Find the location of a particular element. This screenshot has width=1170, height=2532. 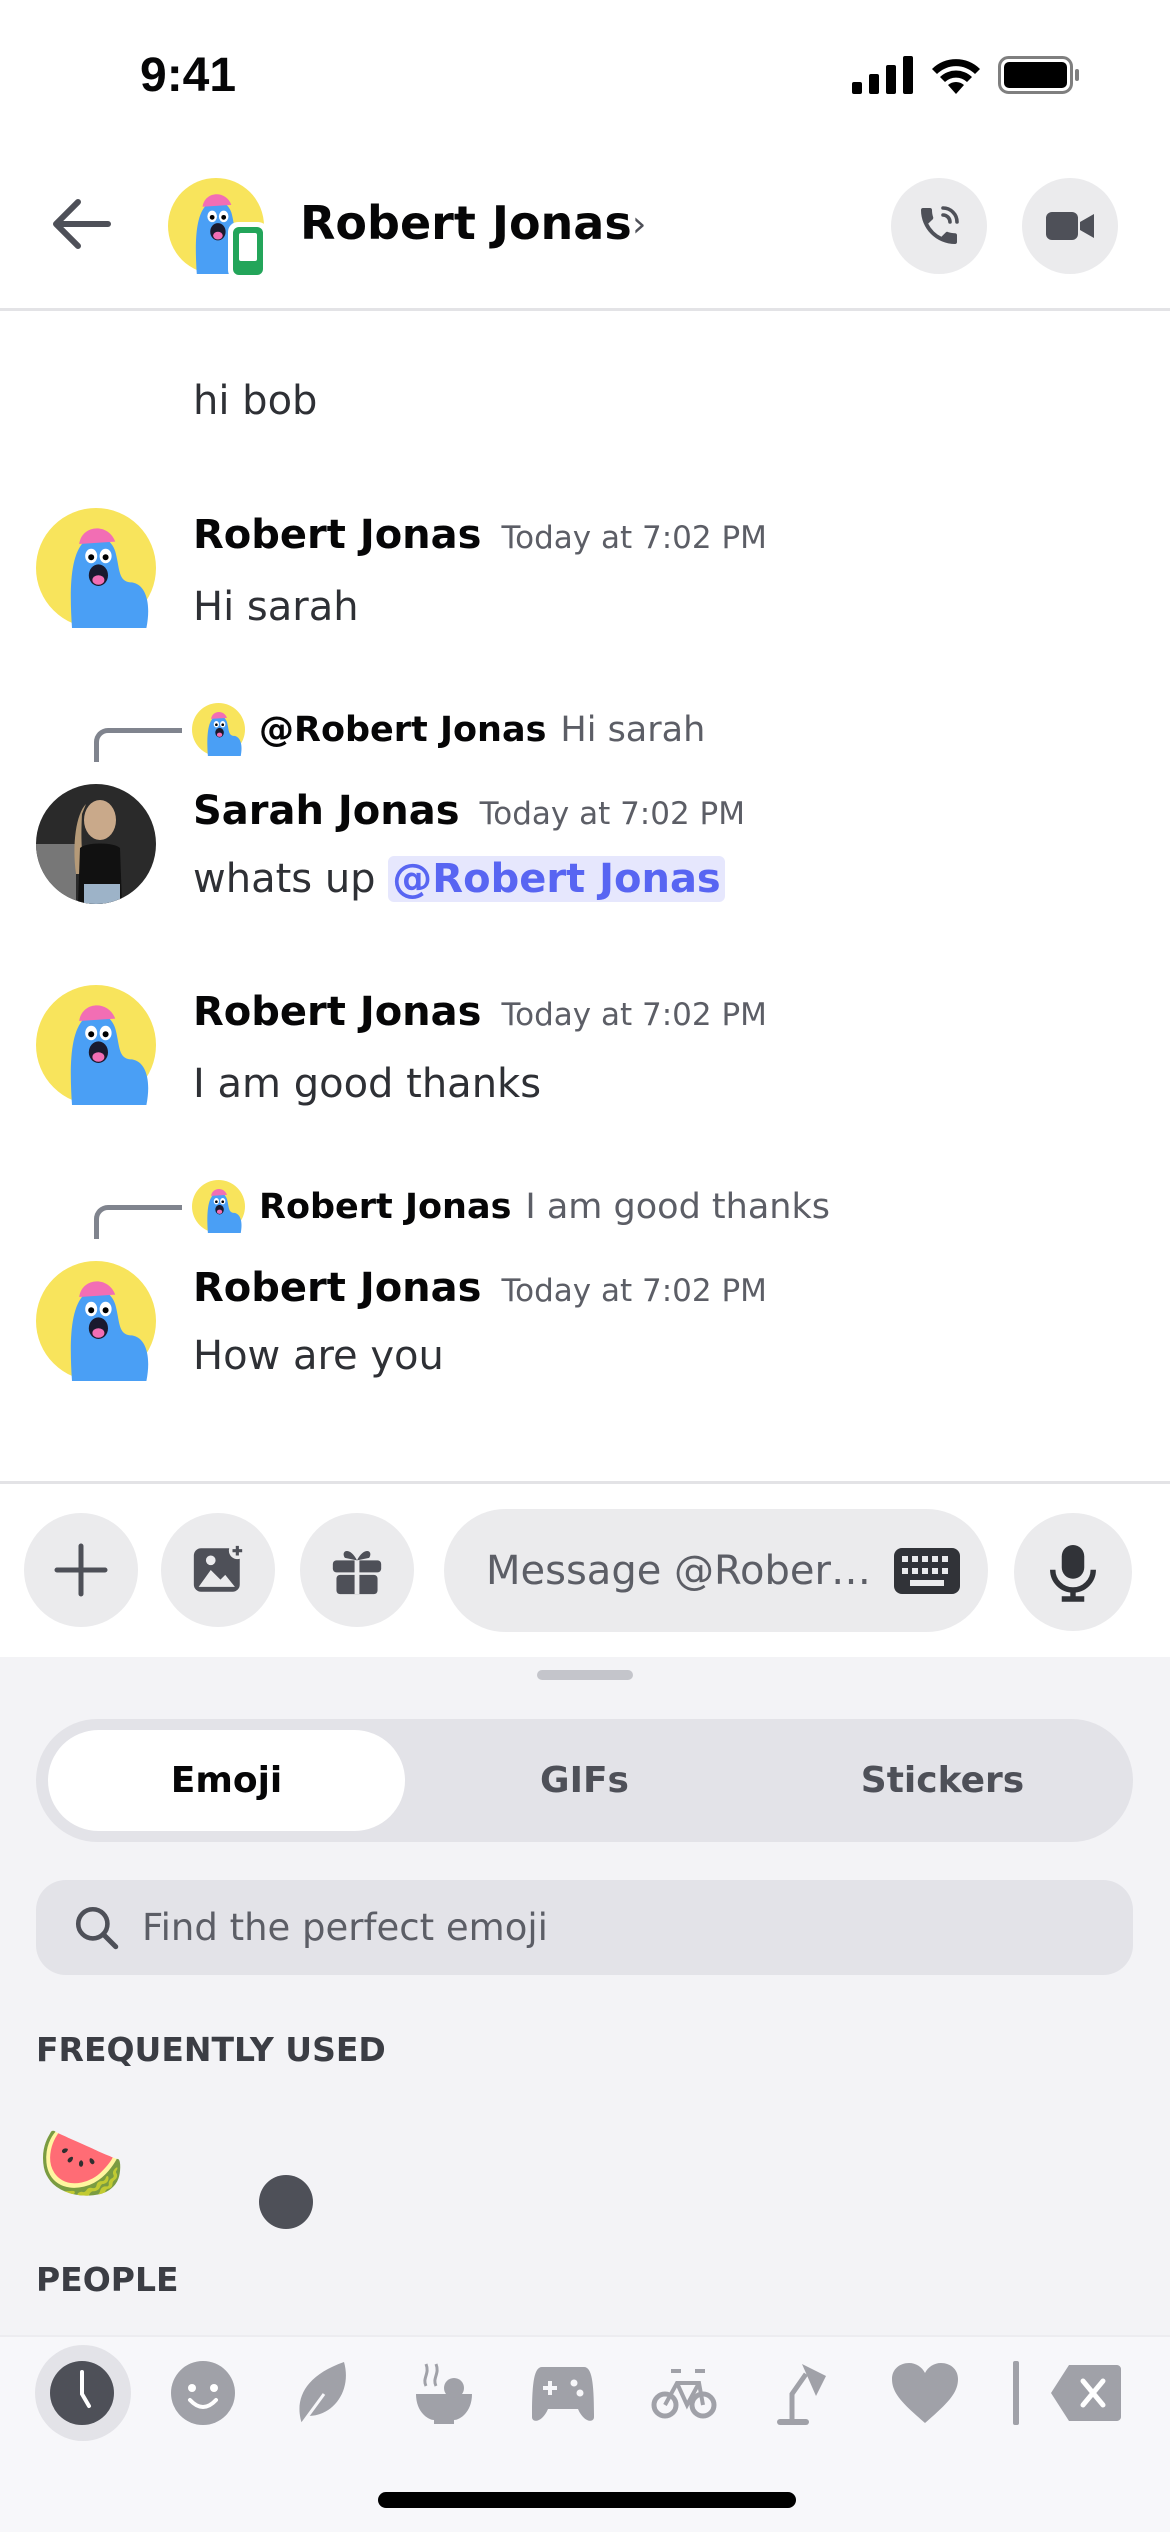

user-mention: @Robert Jonas is located at coordinates (556, 879).